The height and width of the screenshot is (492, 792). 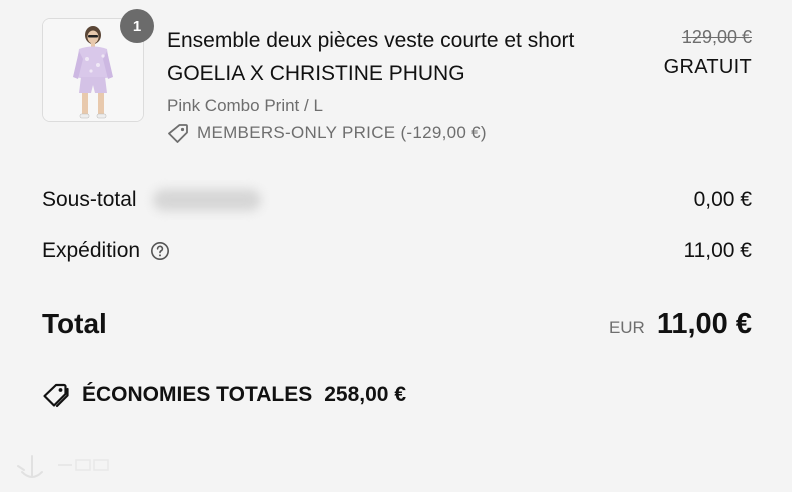 What do you see at coordinates (626, 327) in the screenshot?
I see `currency-code: EUR` at bounding box center [626, 327].